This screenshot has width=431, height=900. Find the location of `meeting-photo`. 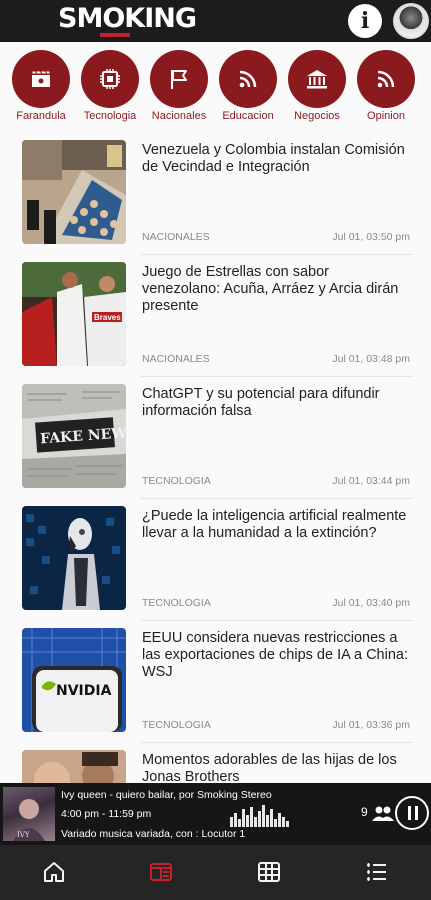

meeting-photo is located at coordinates (74, 192).